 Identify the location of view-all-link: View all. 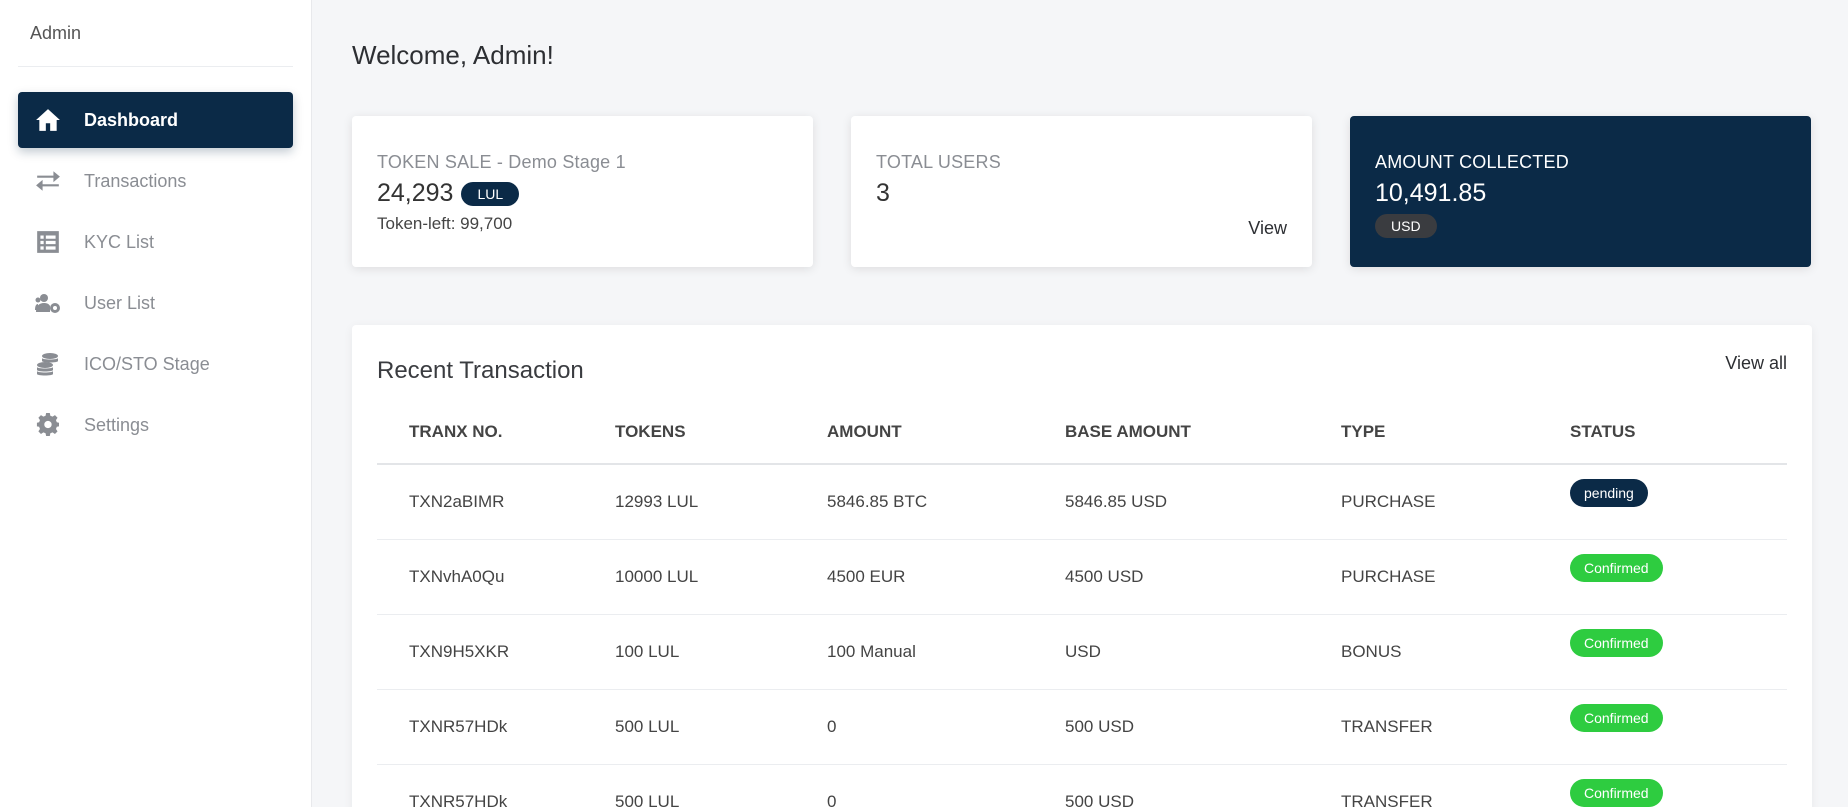
(1756, 363).